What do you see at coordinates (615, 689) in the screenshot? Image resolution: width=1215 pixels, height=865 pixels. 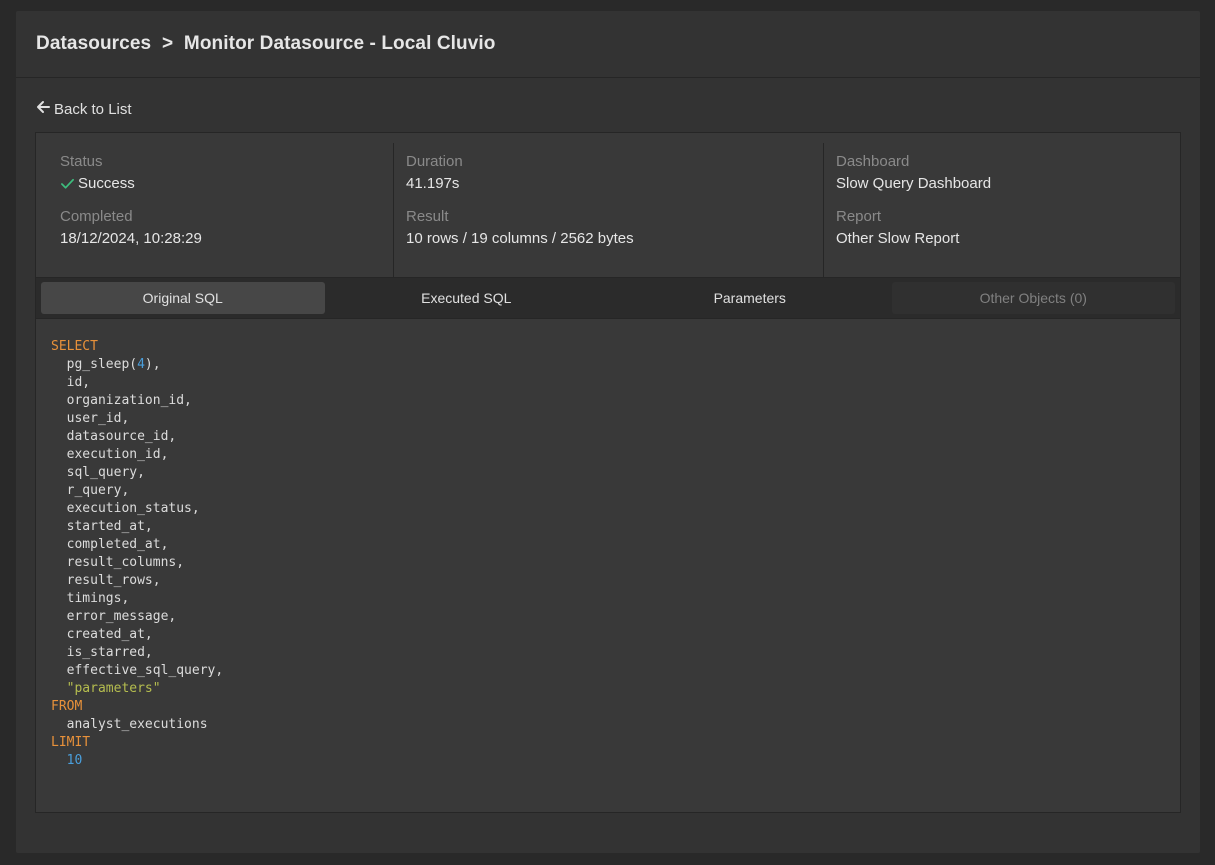 I see `sql-line: "parameters"` at bounding box center [615, 689].